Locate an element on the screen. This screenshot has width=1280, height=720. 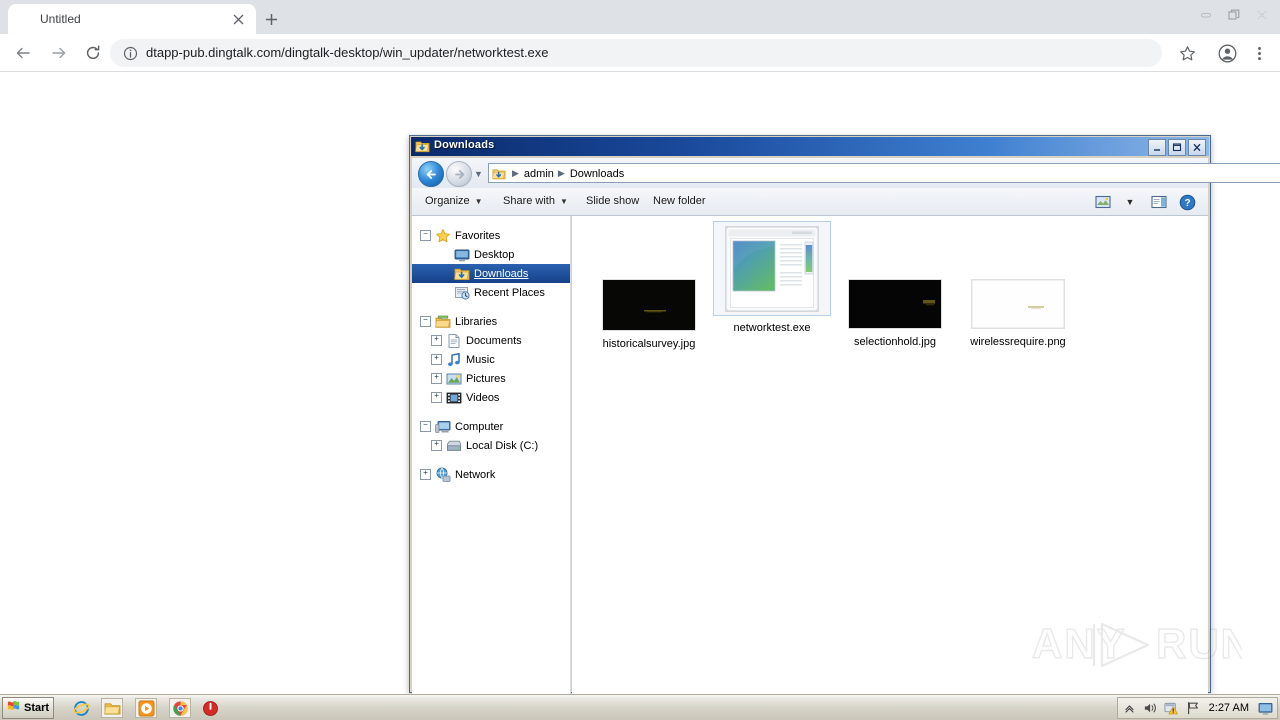
restore-icon is located at coordinates (1234, 15).